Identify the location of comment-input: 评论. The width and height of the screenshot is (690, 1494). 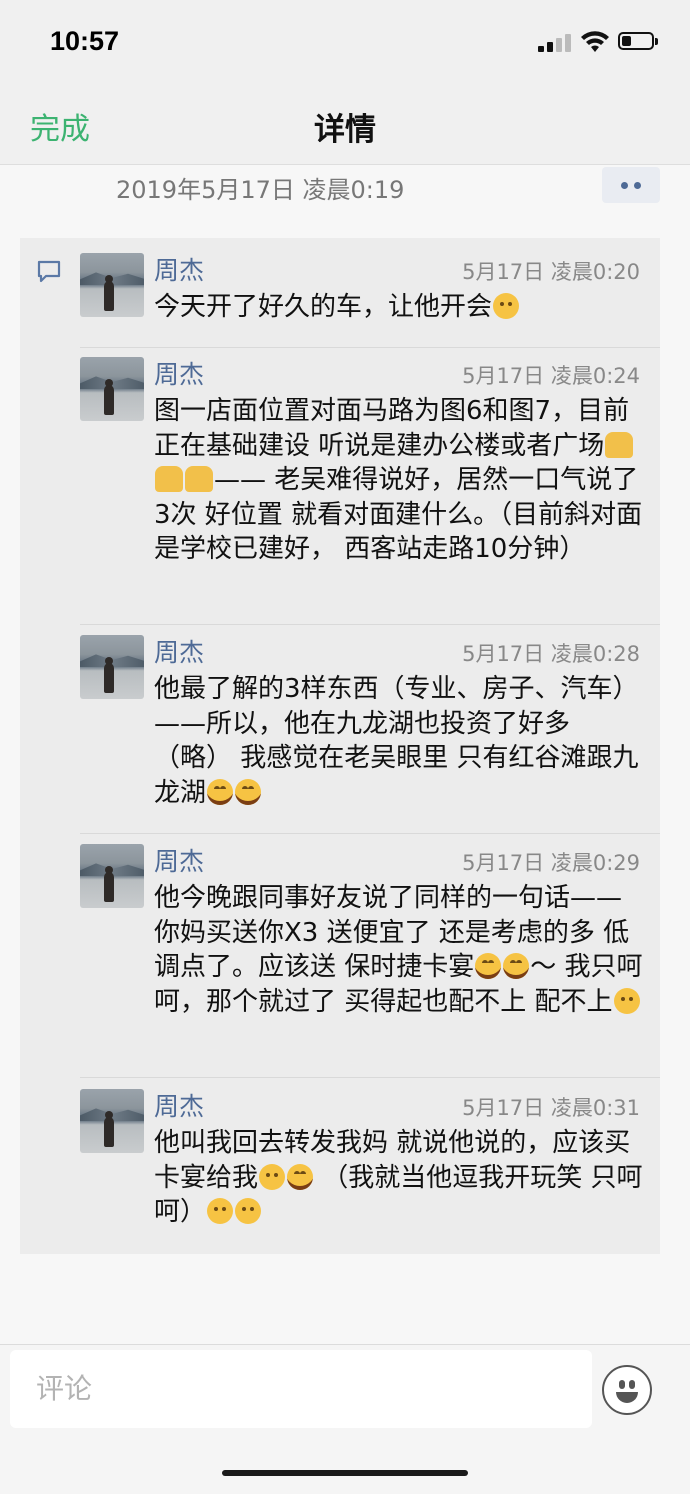
(301, 1389).